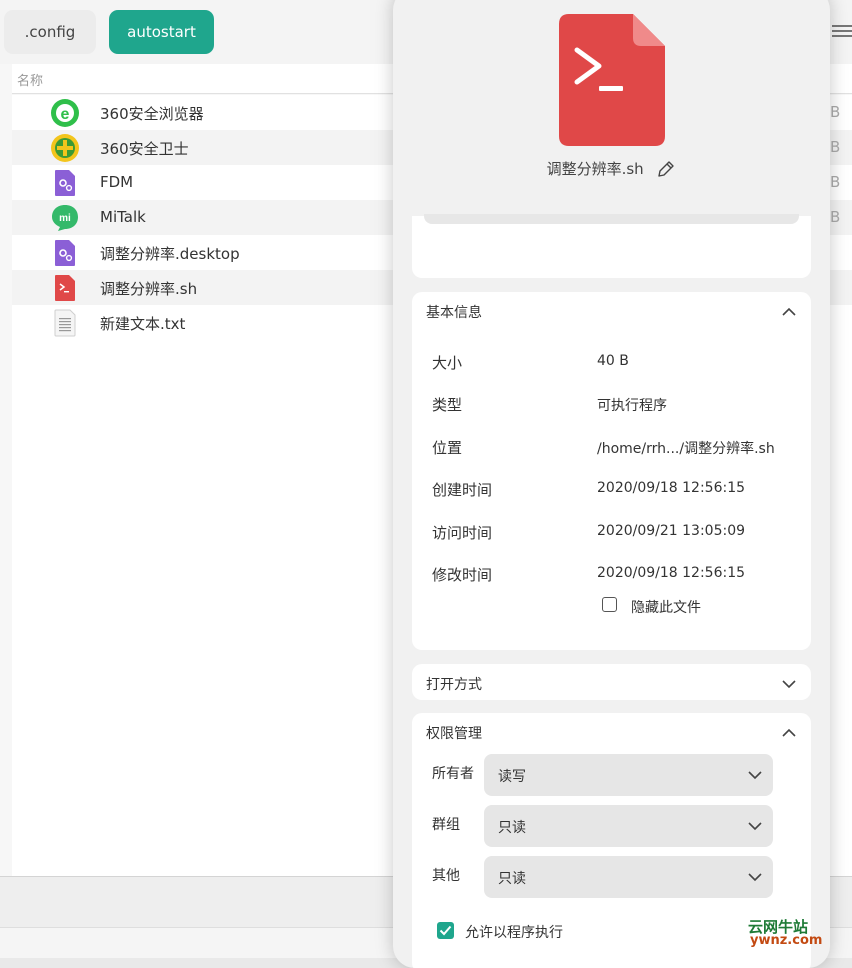 The image size is (852, 968). Describe the element at coordinates (65, 148) in the screenshot. I see `security-360-icon` at that location.